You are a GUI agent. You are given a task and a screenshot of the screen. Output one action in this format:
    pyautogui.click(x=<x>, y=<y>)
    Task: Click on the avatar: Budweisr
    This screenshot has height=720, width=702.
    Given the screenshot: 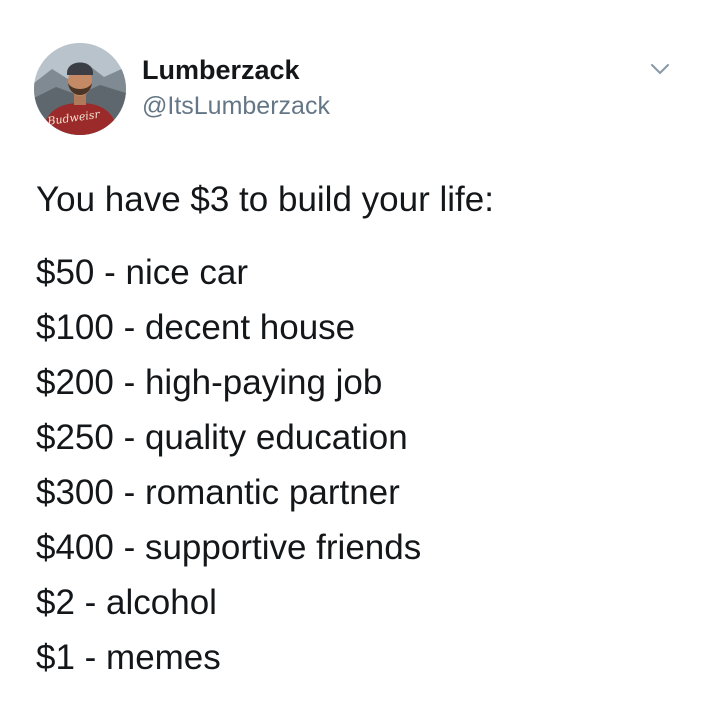 What is the action you would take?
    pyautogui.click(x=80, y=89)
    